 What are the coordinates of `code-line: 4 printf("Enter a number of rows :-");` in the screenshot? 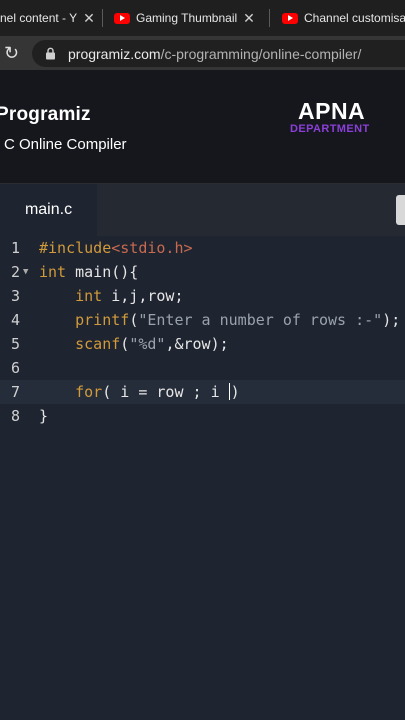 It's located at (202, 320).